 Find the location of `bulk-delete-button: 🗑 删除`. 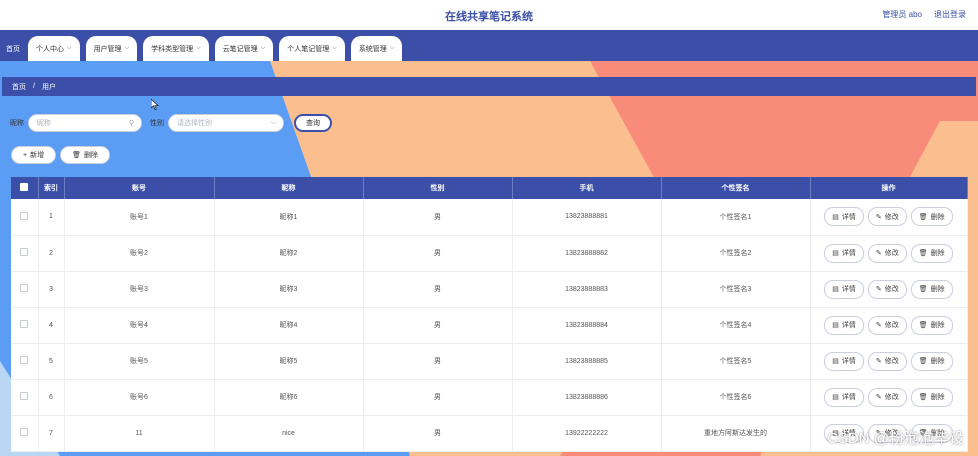

bulk-delete-button: 🗑 删除 is located at coordinates (85, 155).